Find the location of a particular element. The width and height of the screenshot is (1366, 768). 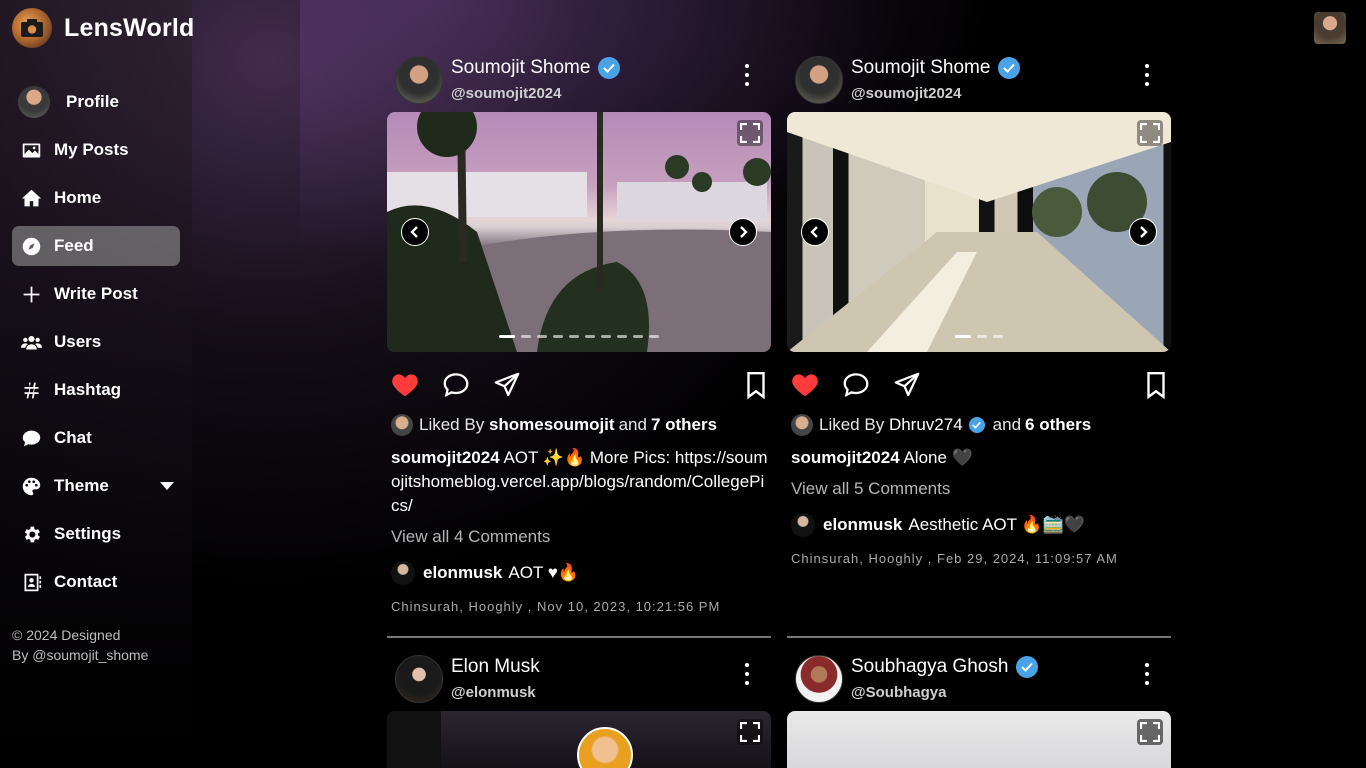

liked-others-count: 6 others is located at coordinates (1058, 425).